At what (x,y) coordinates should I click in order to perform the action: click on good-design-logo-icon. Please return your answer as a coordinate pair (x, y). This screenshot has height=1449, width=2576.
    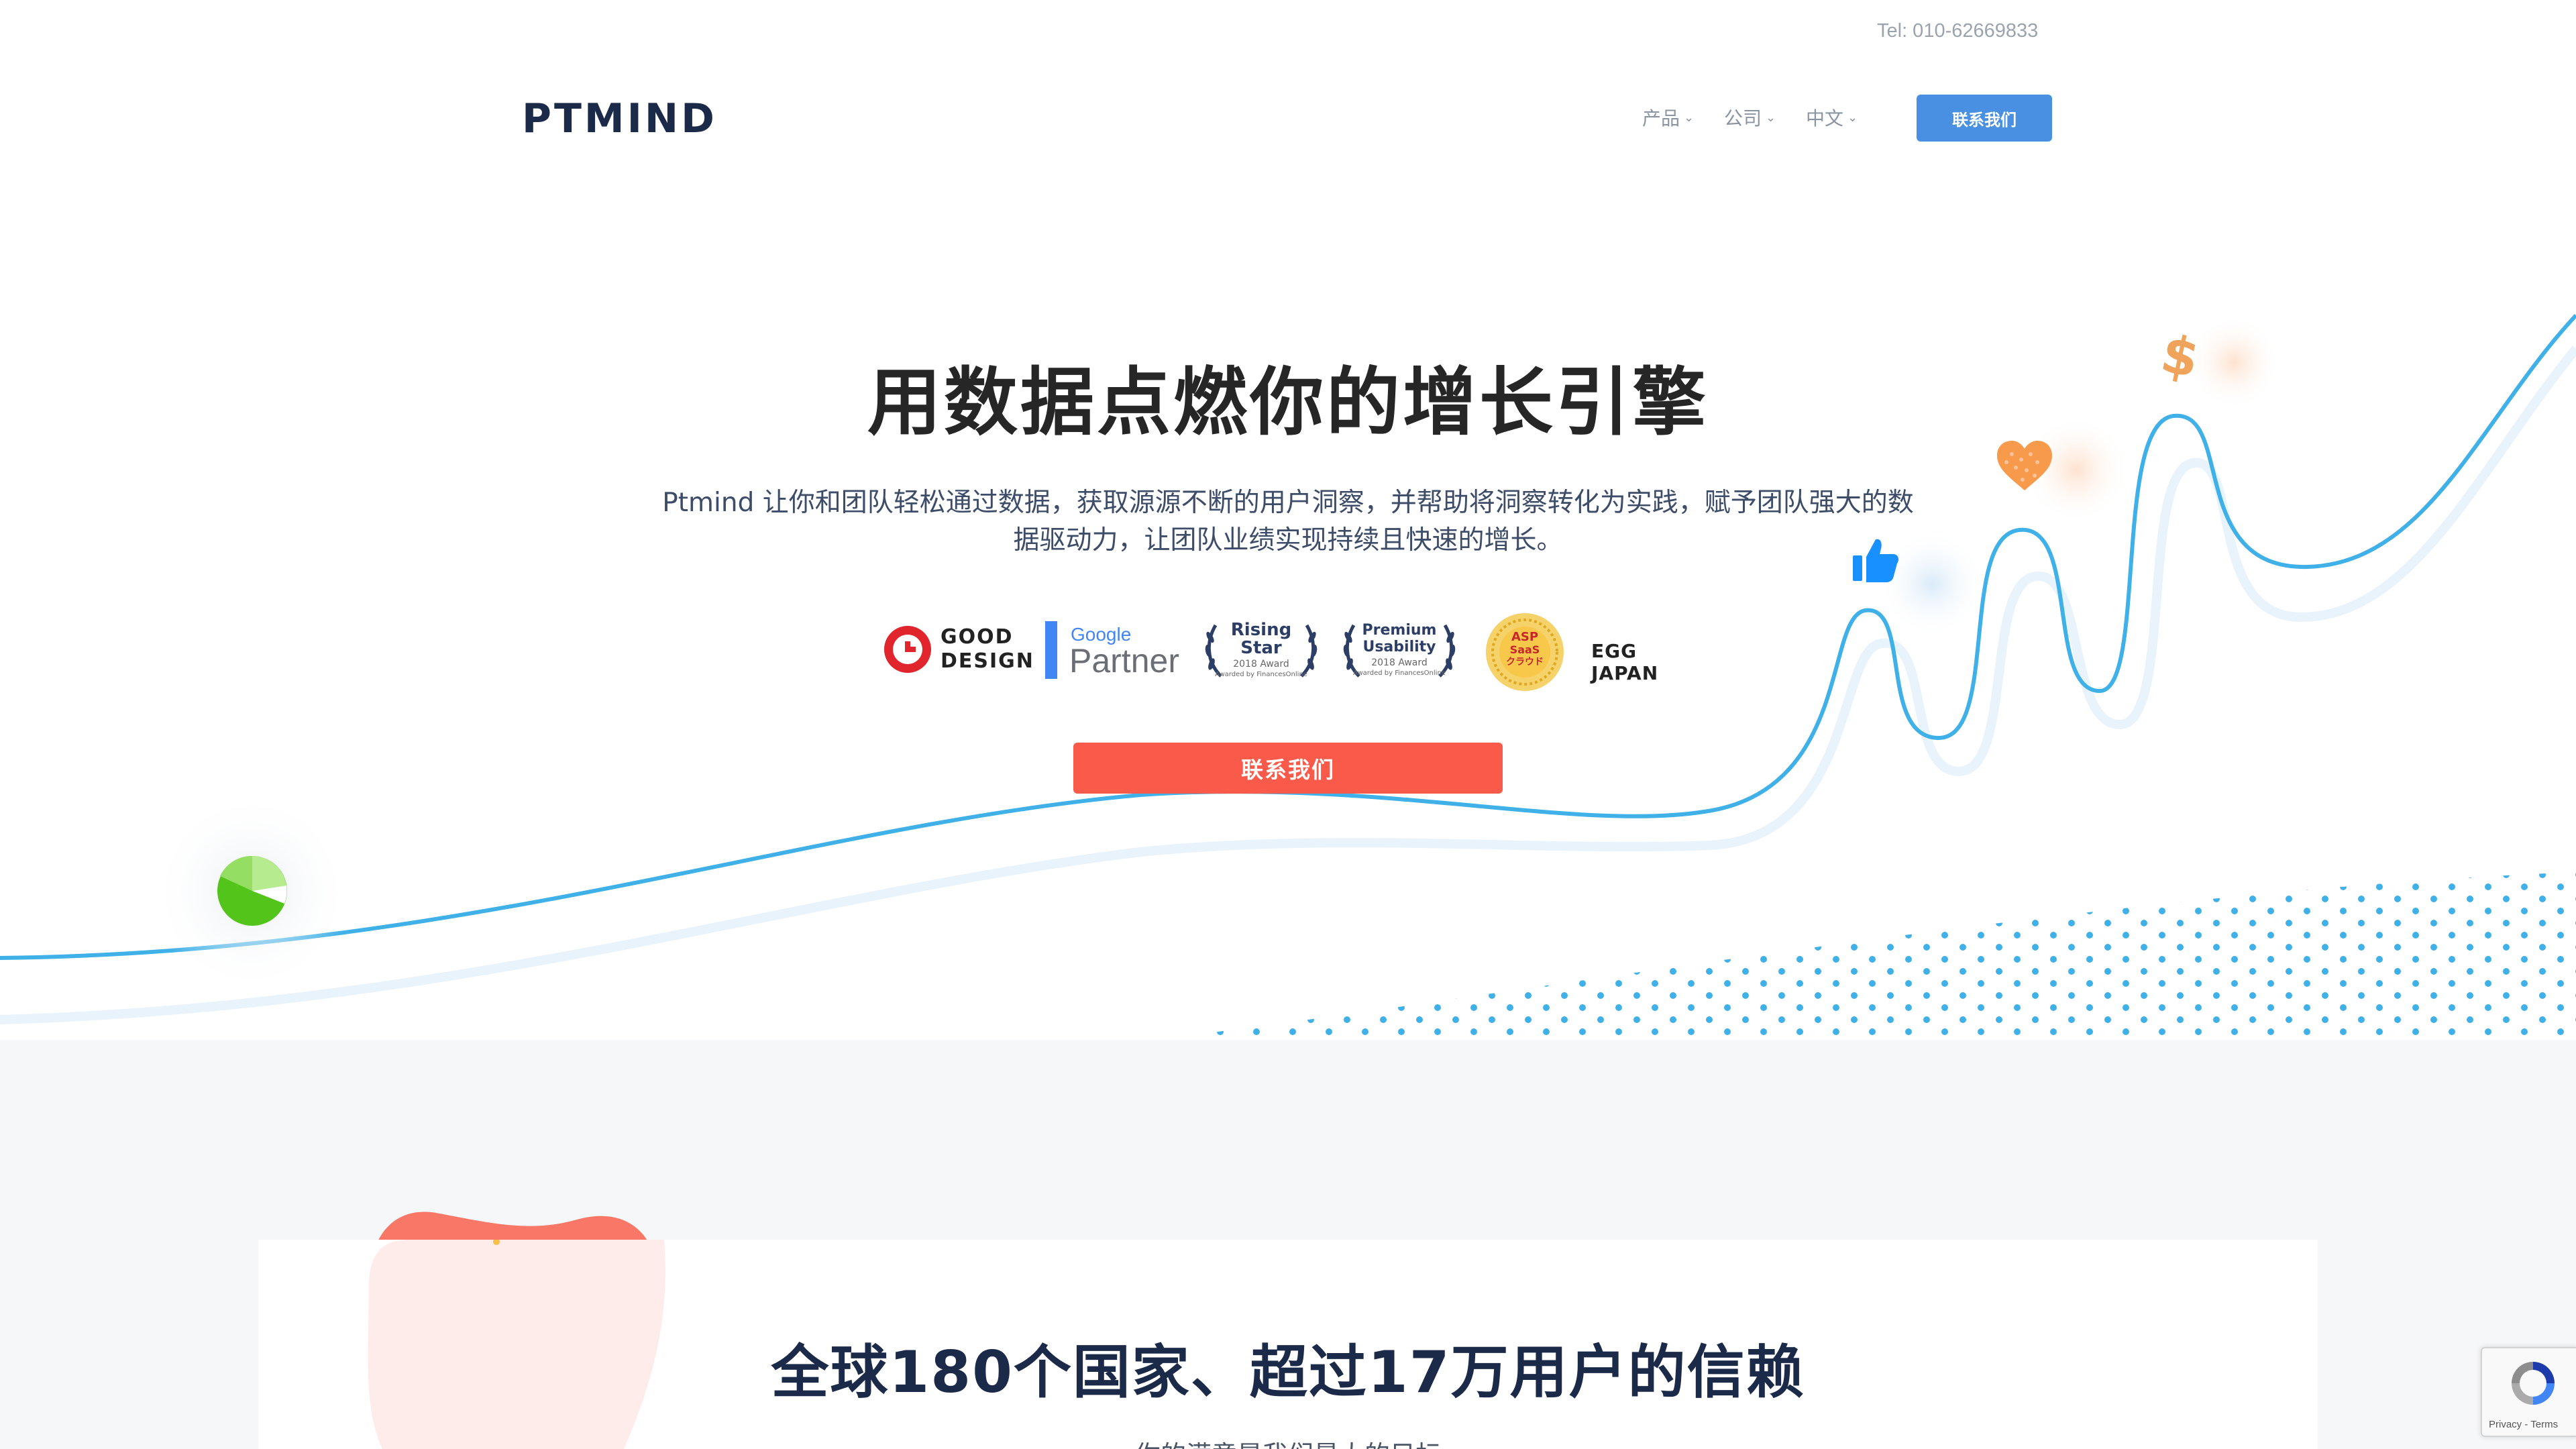
    Looking at the image, I should click on (907, 649).